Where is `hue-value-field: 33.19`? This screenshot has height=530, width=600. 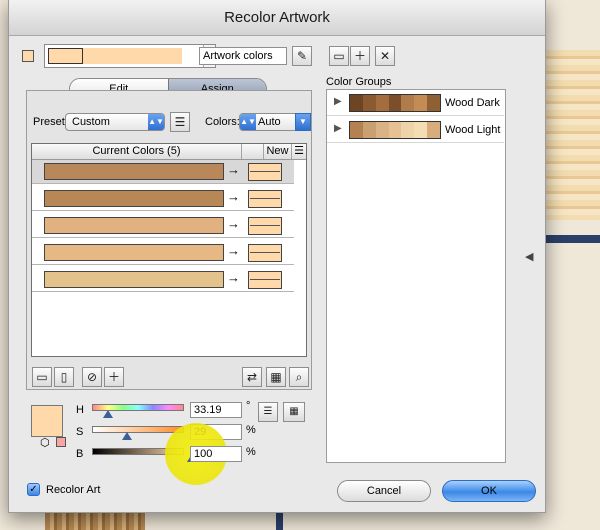
hue-value-field: 33.19 is located at coordinates (216, 410).